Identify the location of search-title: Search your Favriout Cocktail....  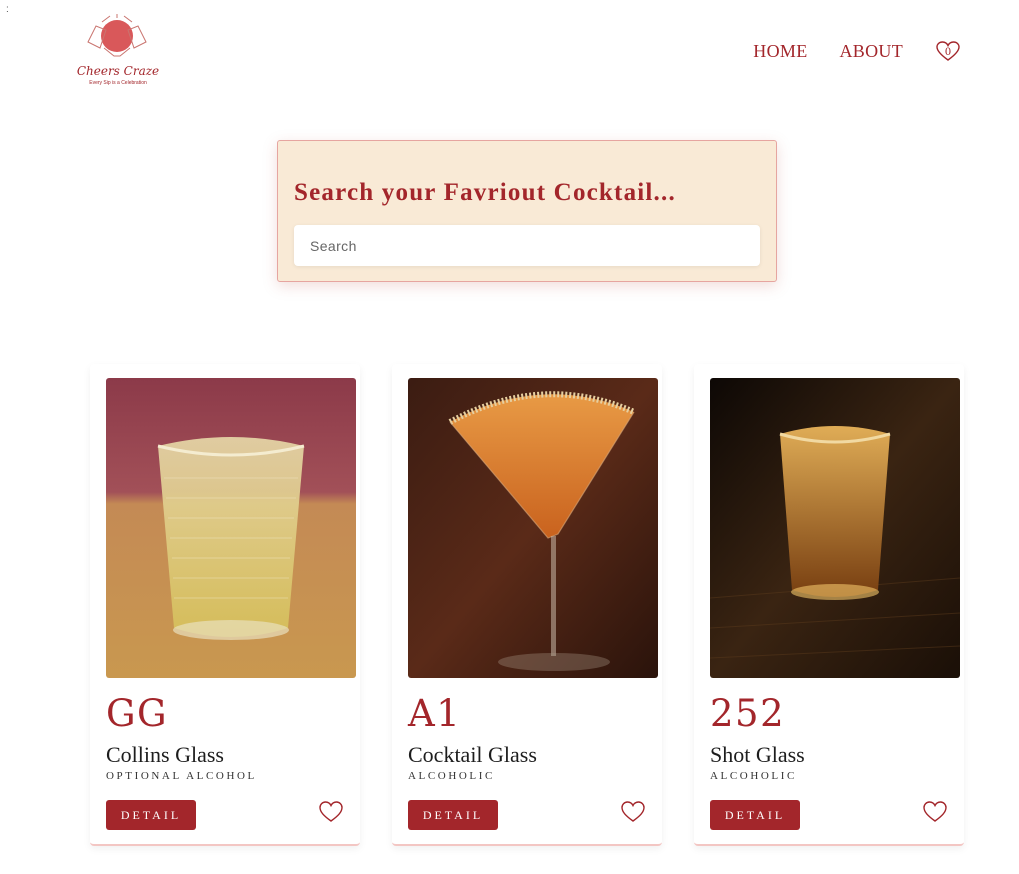
(485, 192).